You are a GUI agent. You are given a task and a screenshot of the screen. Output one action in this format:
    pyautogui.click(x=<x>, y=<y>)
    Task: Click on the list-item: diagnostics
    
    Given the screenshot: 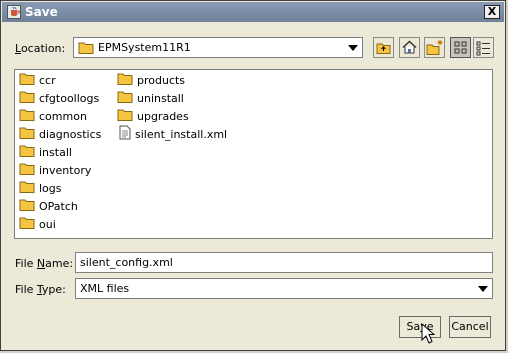 What is the action you would take?
    pyautogui.click(x=60, y=134)
    